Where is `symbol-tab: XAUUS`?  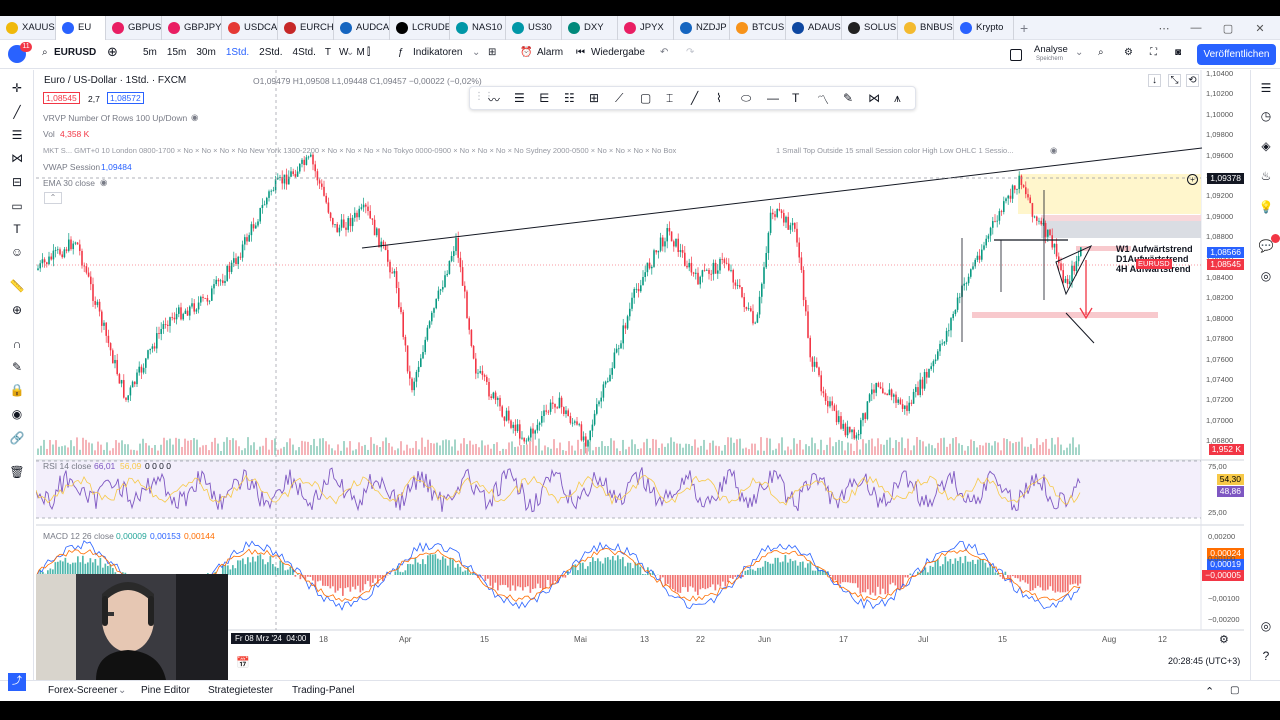 symbol-tab: XAUUS is located at coordinates (28, 27).